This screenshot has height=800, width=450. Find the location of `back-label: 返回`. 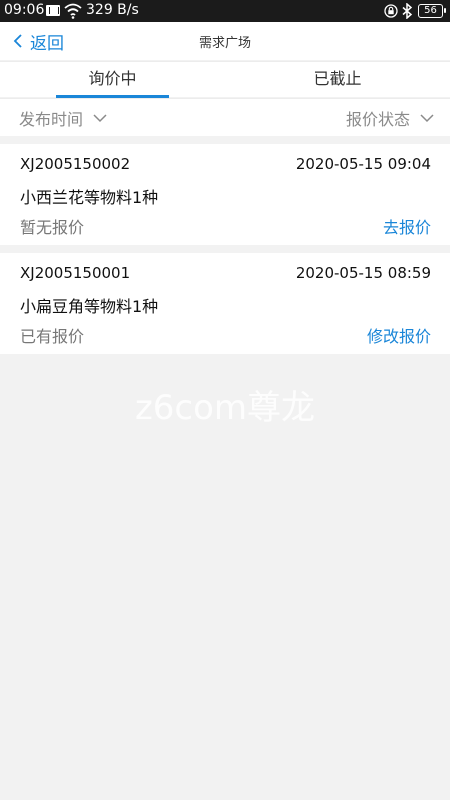

back-label: 返回 is located at coordinates (47, 43).